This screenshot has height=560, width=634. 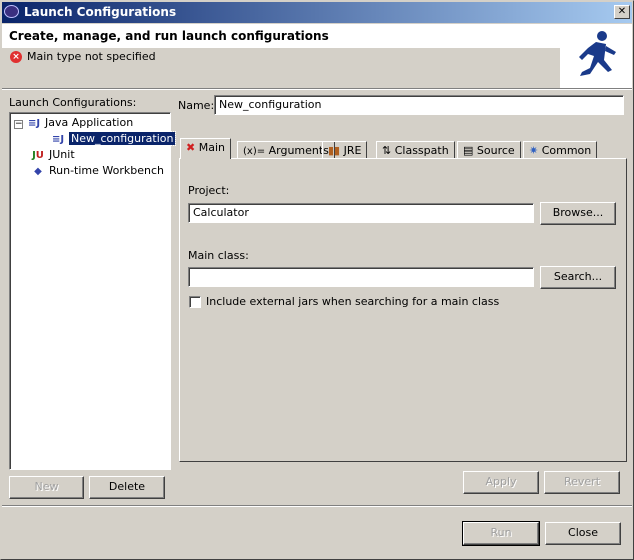 What do you see at coordinates (583, 533) in the screenshot?
I see `close-button: Close` at bounding box center [583, 533].